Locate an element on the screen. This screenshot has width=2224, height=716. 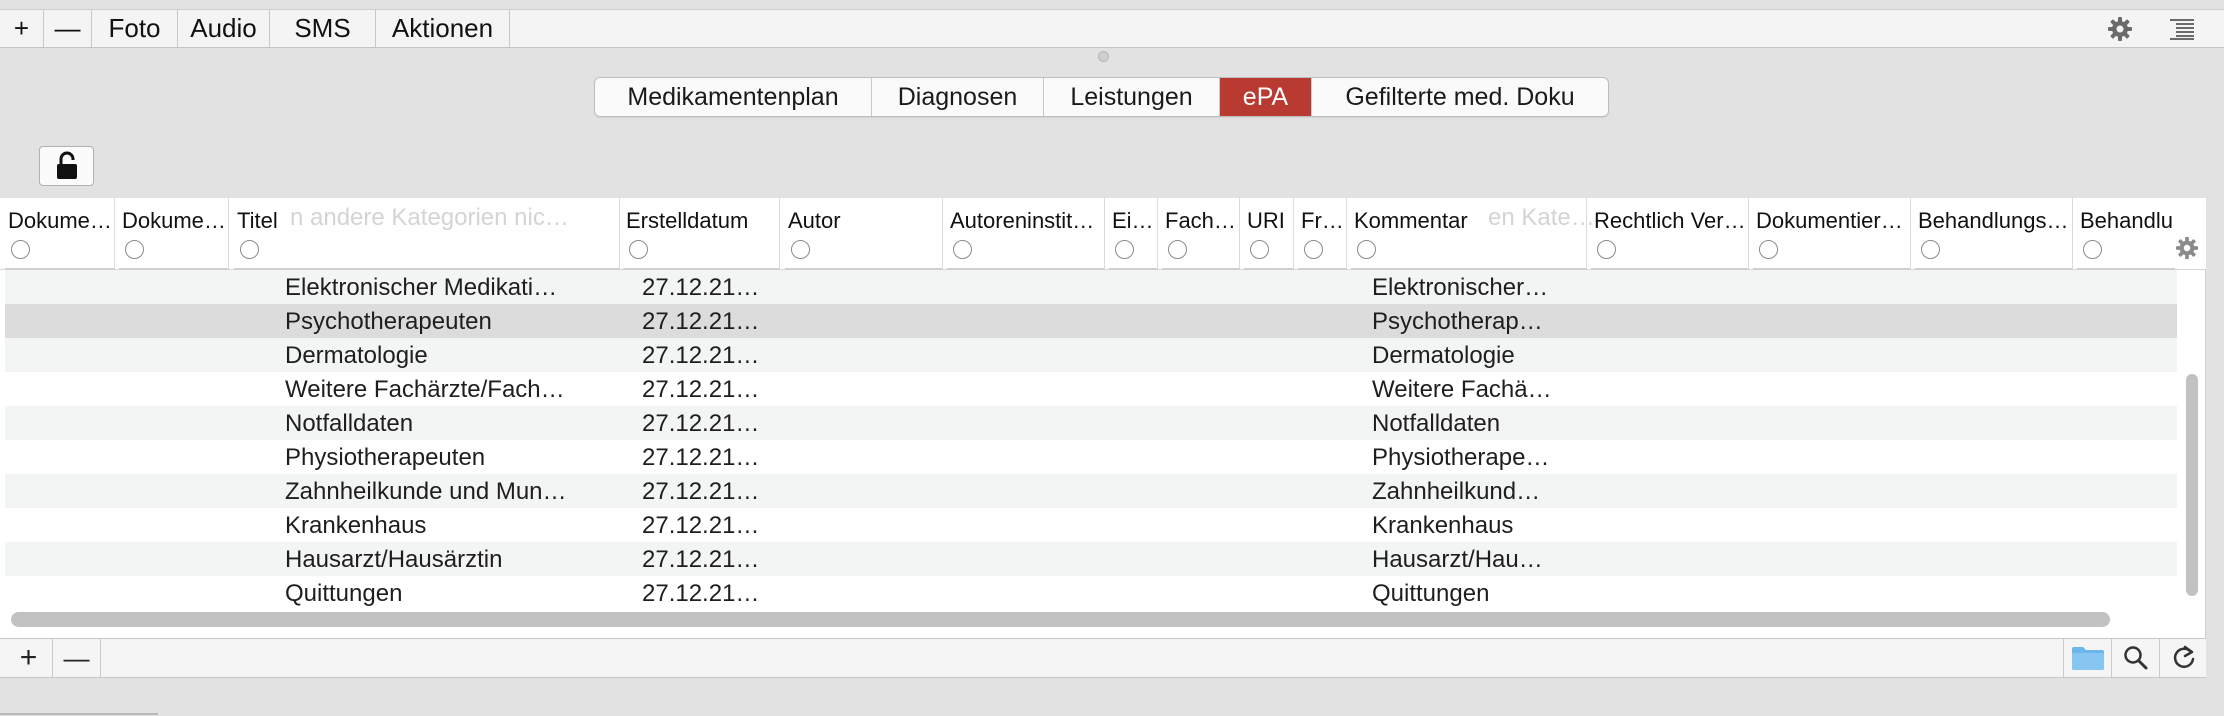
remove-button: — is located at coordinates (68, 28).